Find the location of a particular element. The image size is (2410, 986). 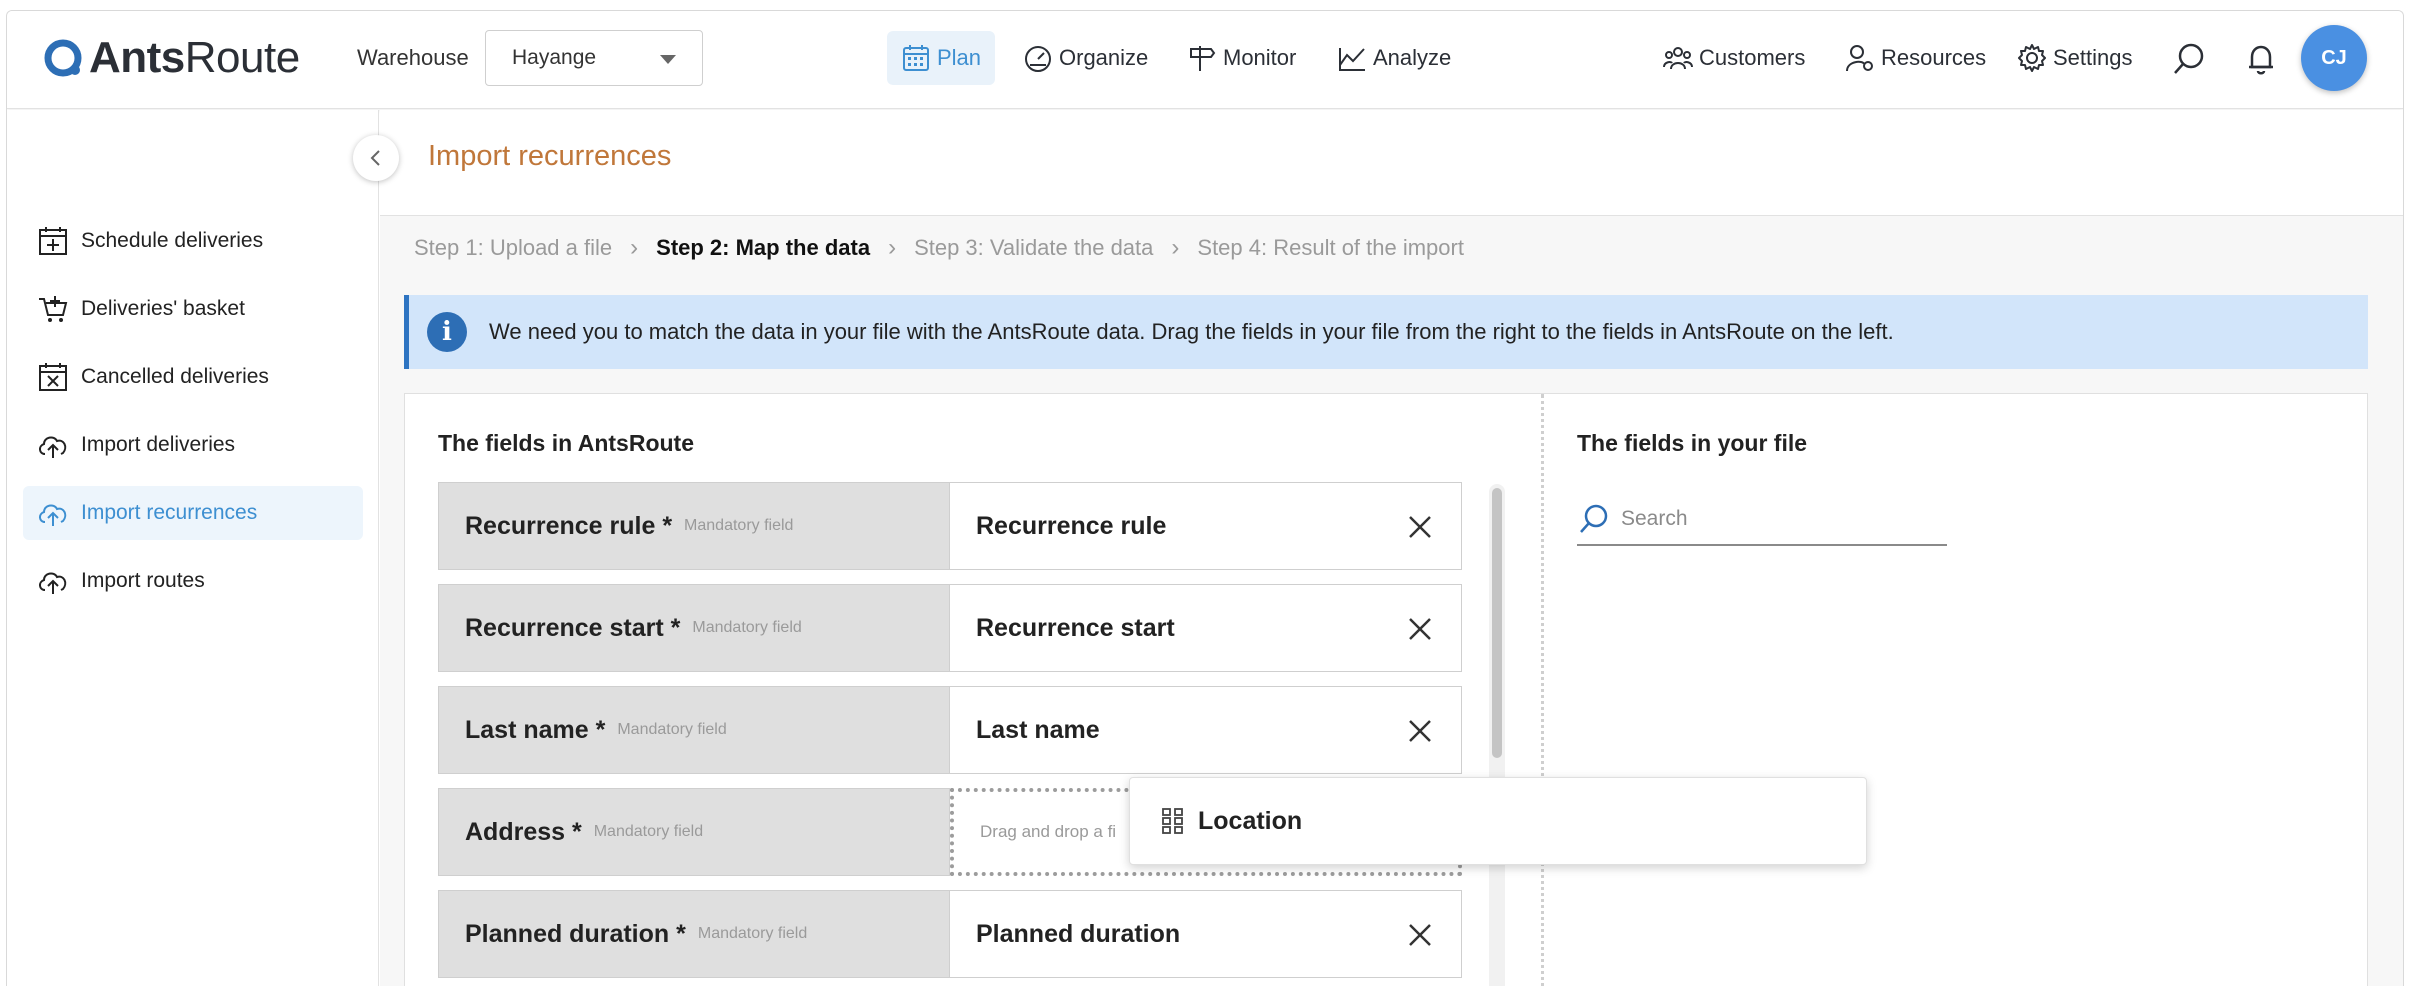

mapped-field-slot: Last name is located at coordinates (1206, 730).